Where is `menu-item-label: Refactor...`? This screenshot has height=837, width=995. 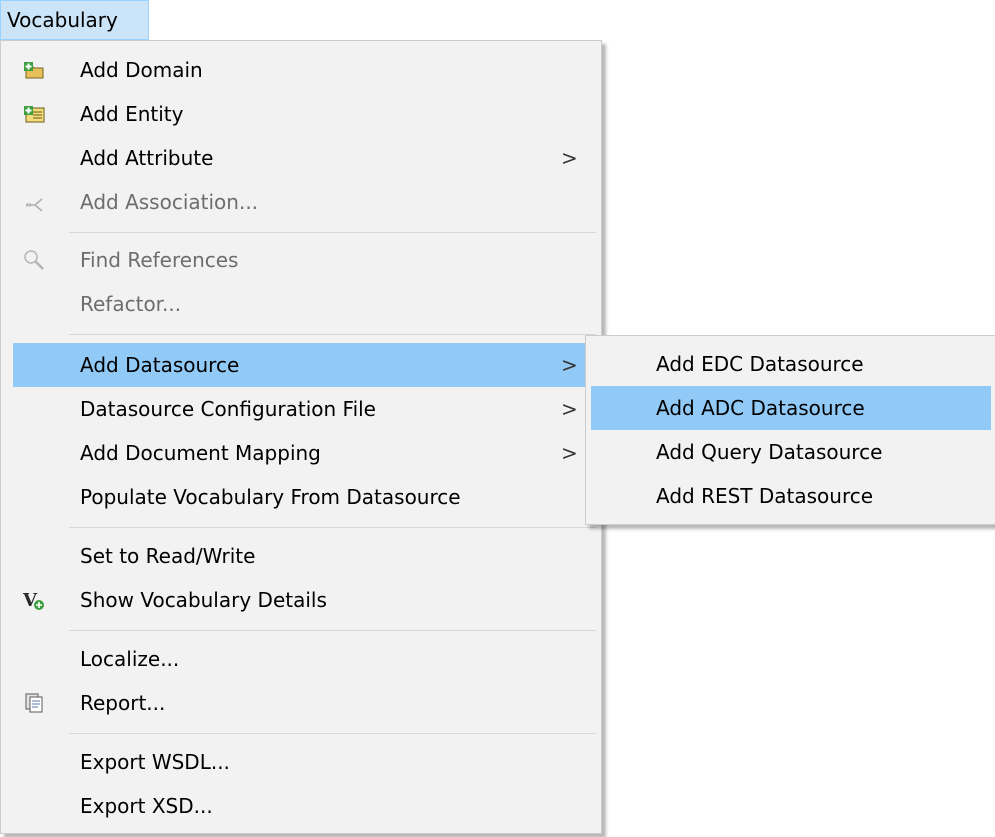 menu-item-label: Refactor... is located at coordinates (131, 304).